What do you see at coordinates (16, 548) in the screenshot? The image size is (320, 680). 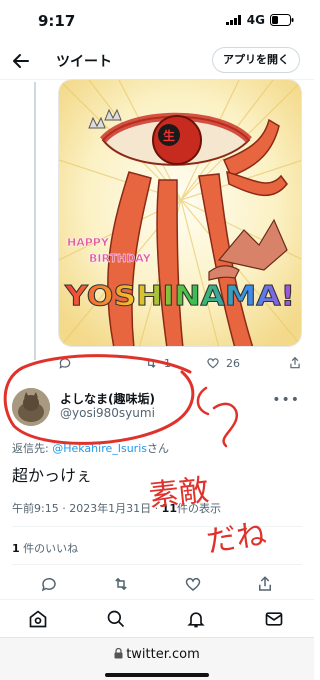 I see `likes-count: 1` at bounding box center [16, 548].